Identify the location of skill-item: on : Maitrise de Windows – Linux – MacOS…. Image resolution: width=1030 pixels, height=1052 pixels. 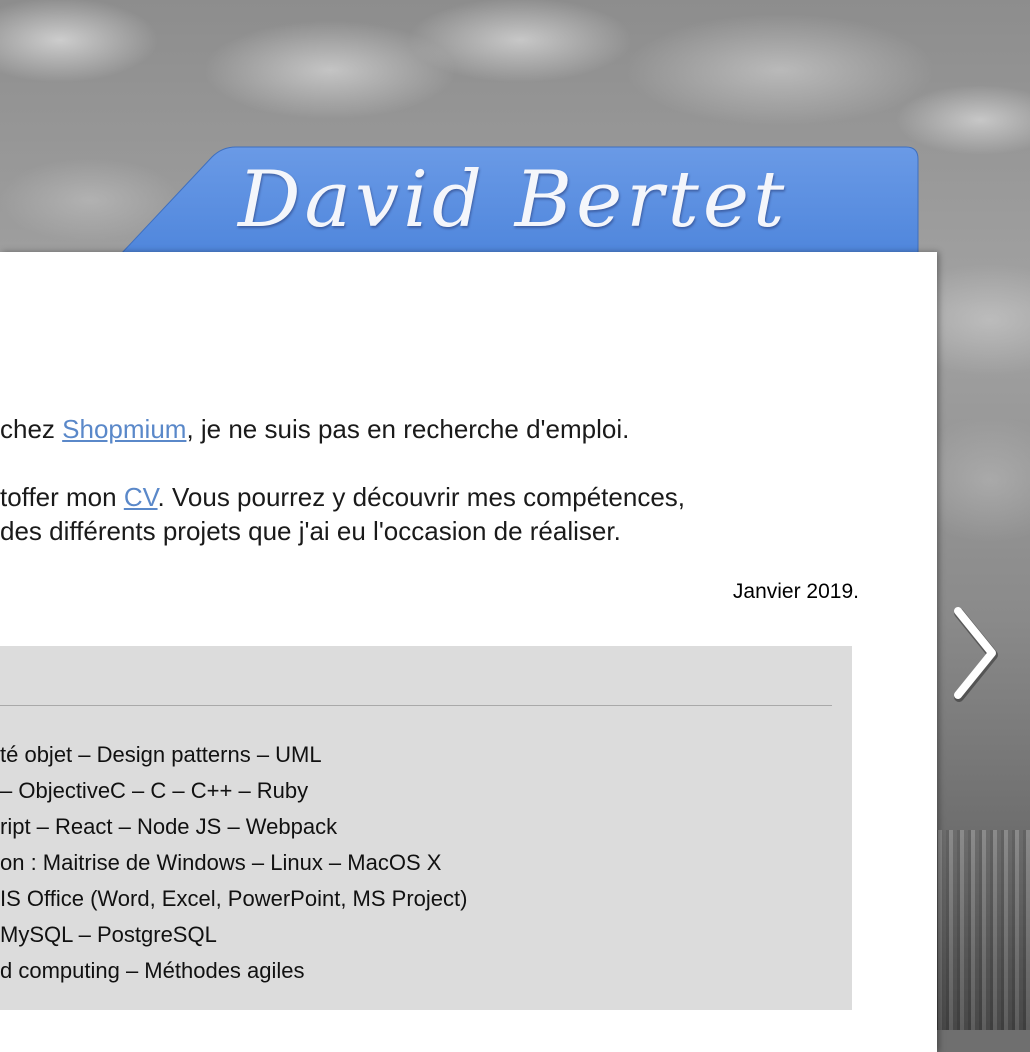
(221, 862).